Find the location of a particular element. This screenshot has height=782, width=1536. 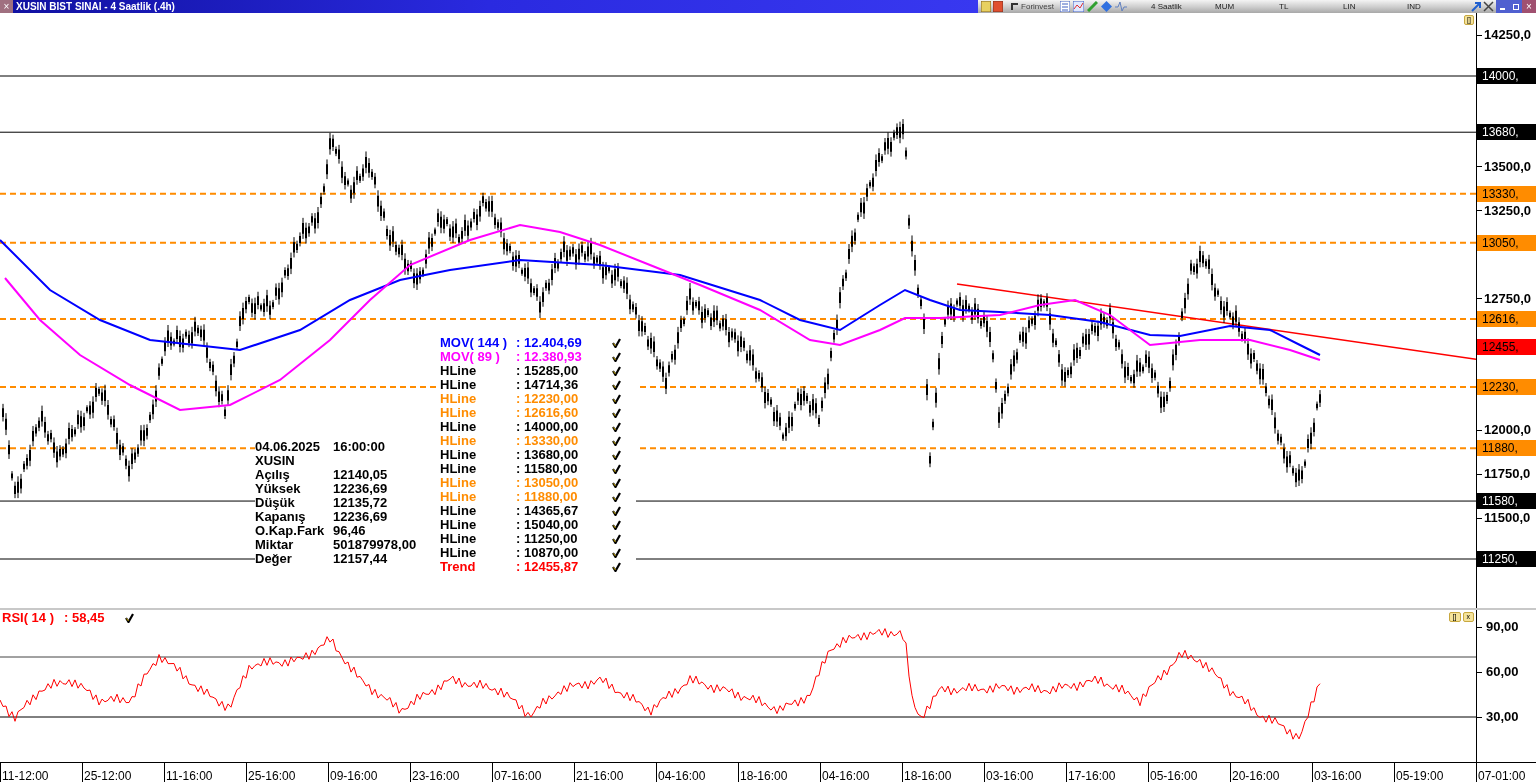

axis-label: 12000,0 is located at coordinates (1507, 430).